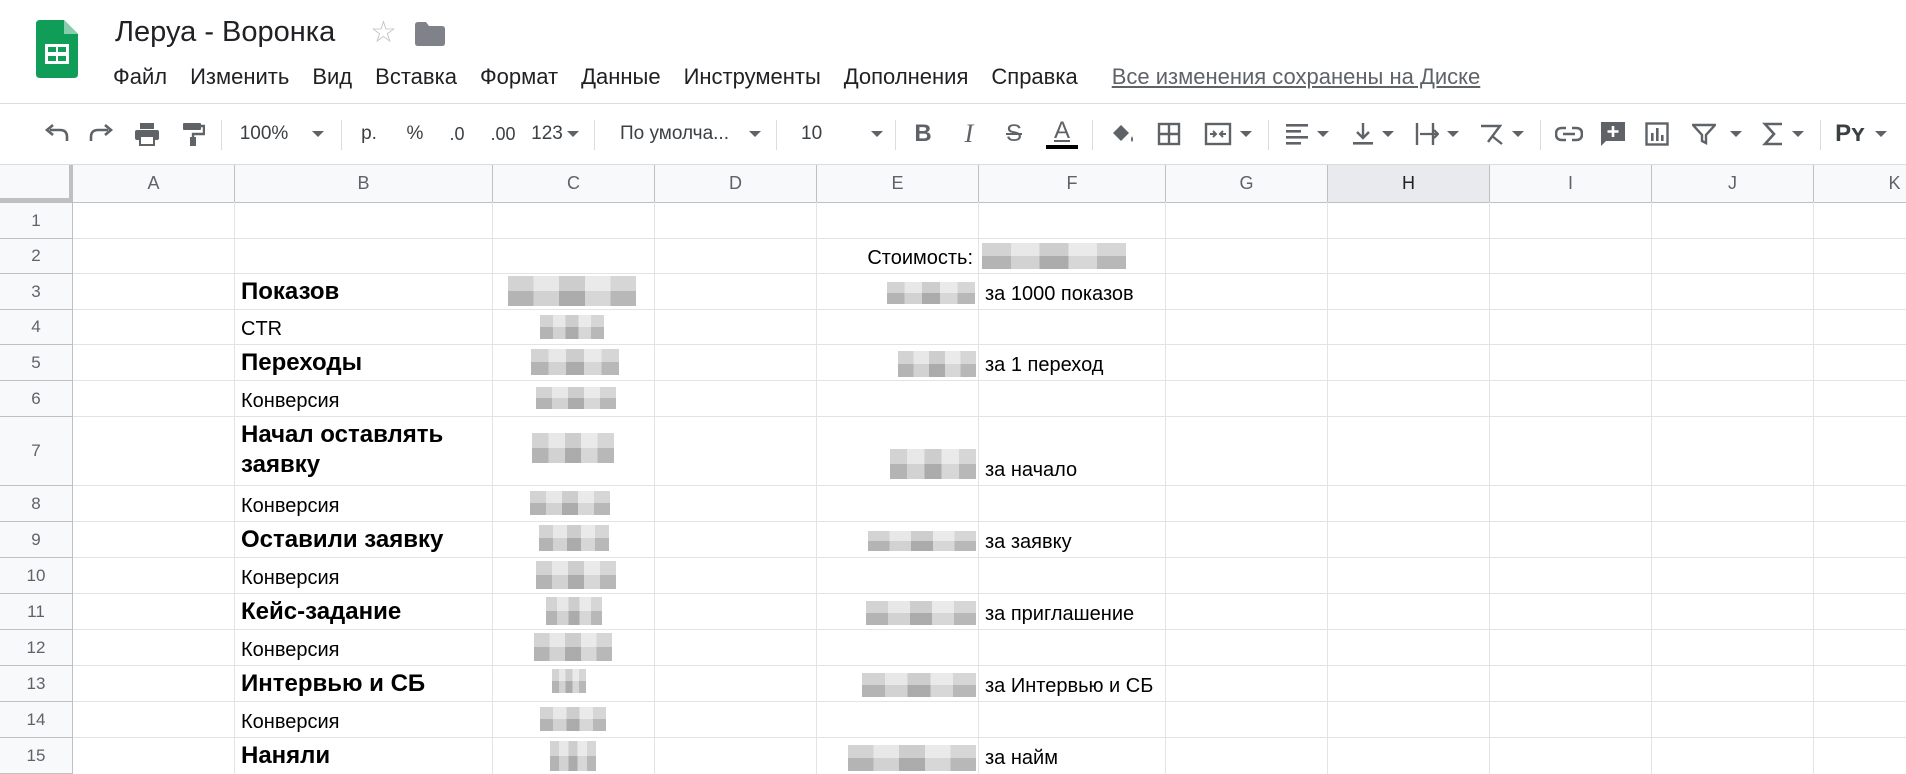  What do you see at coordinates (1075, 540) in the screenshot?
I see `cell-f9: за заявку` at bounding box center [1075, 540].